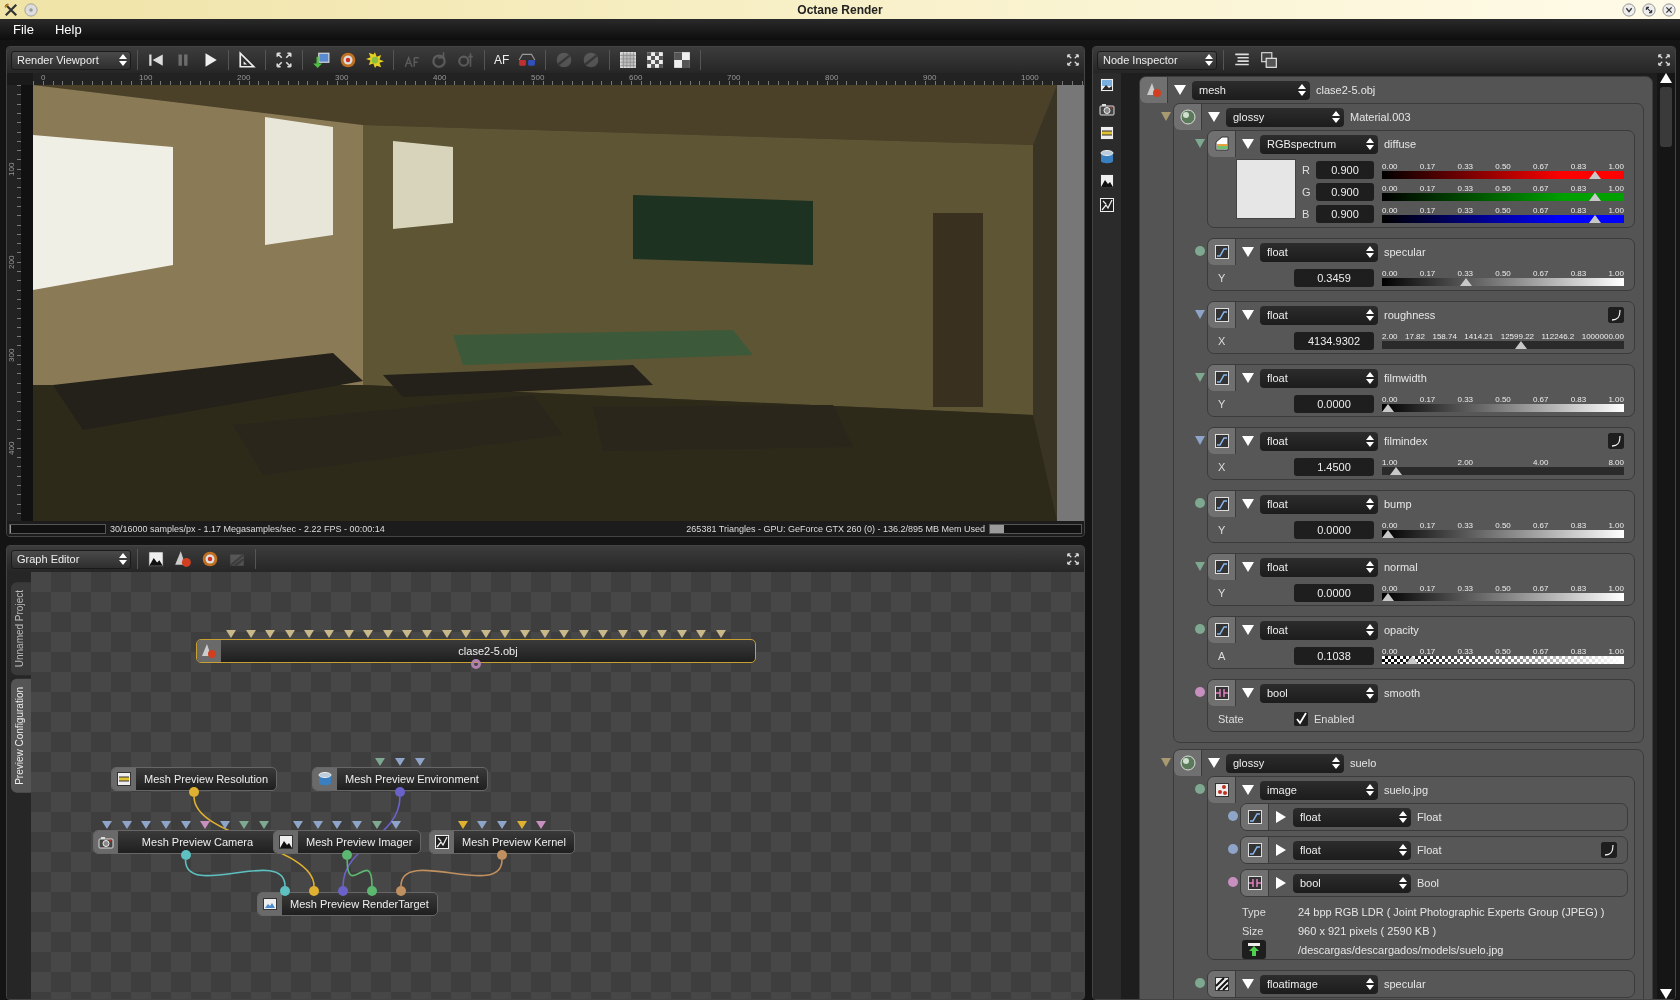  What do you see at coordinates (1222, 144) in the screenshot?
I see `palette-icon` at bounding box center [1222, 144].